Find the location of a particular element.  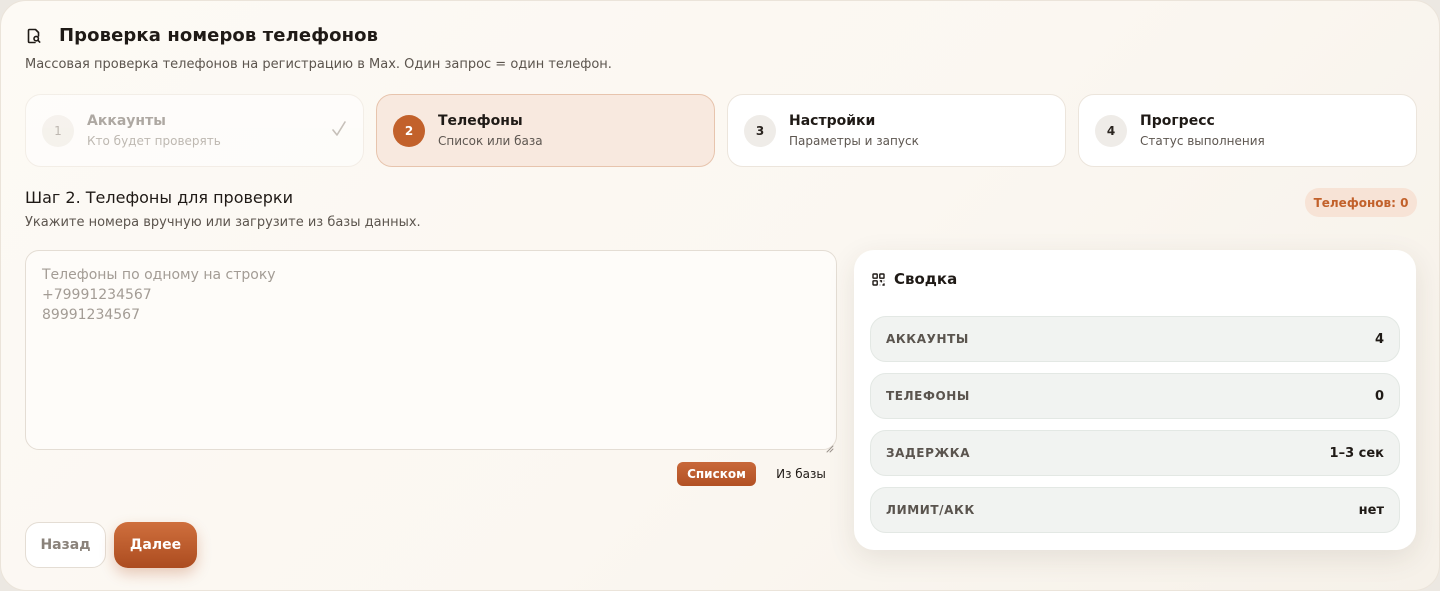

step-title: Аккаунты is located at coordinates (126, 121).